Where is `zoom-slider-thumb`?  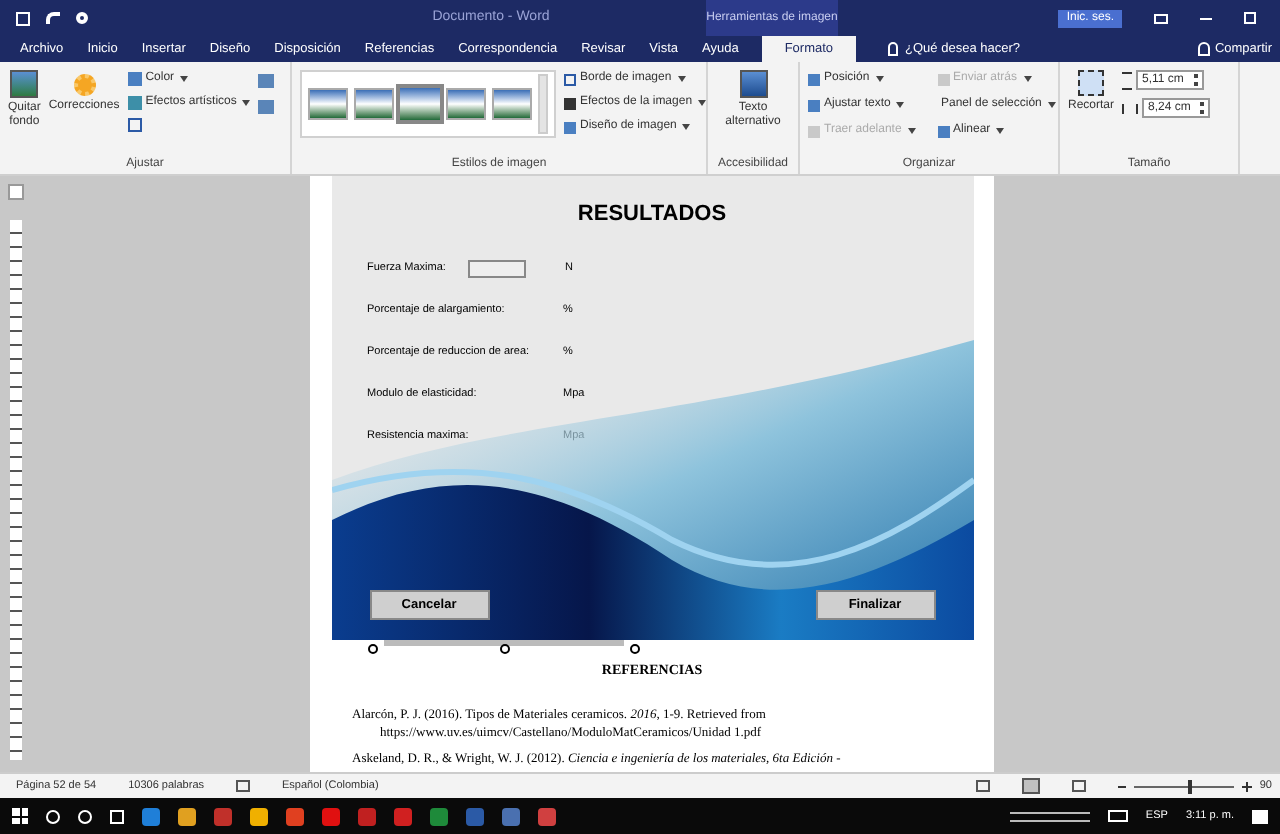 zoom-slider-thumb is located at coordinates (1190, 786).